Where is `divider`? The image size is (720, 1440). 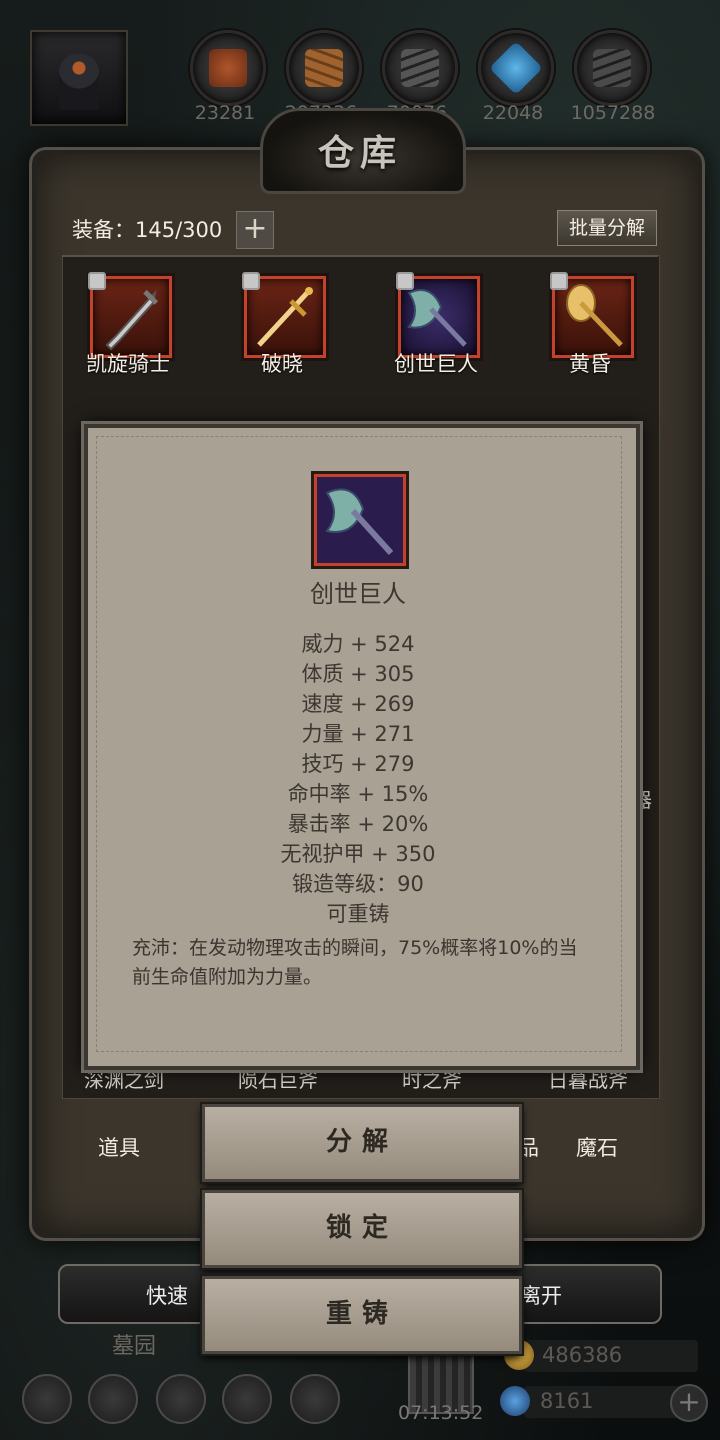
divider is located at coordinates (360, 256).